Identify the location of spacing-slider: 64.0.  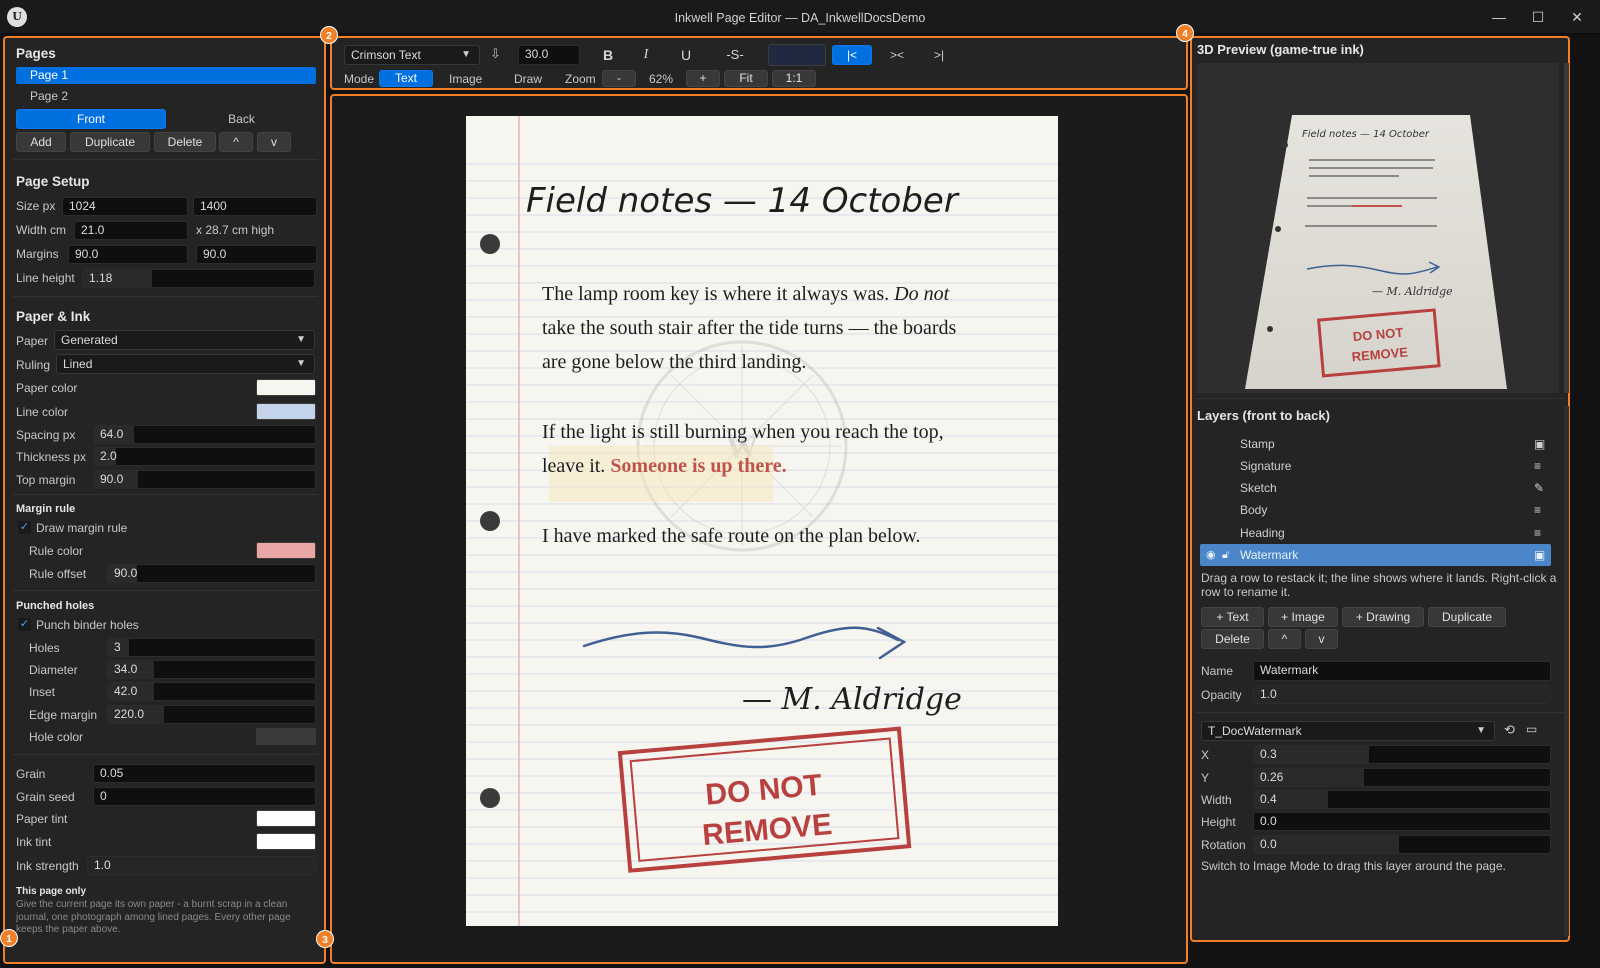
(204, 434).